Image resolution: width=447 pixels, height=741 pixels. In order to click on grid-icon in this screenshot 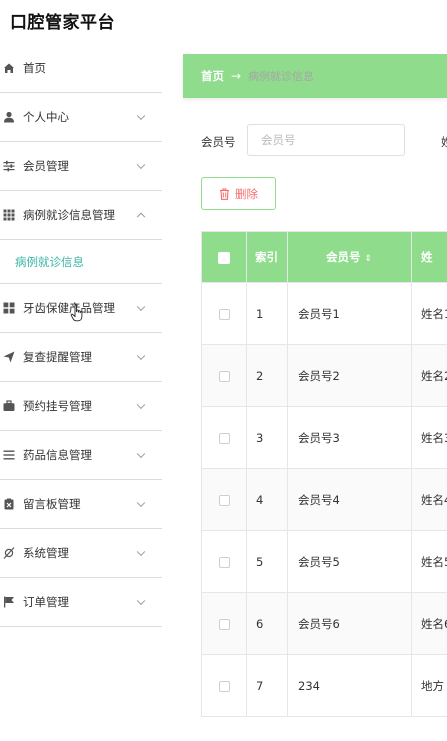, I will do `click(9, 215)`.